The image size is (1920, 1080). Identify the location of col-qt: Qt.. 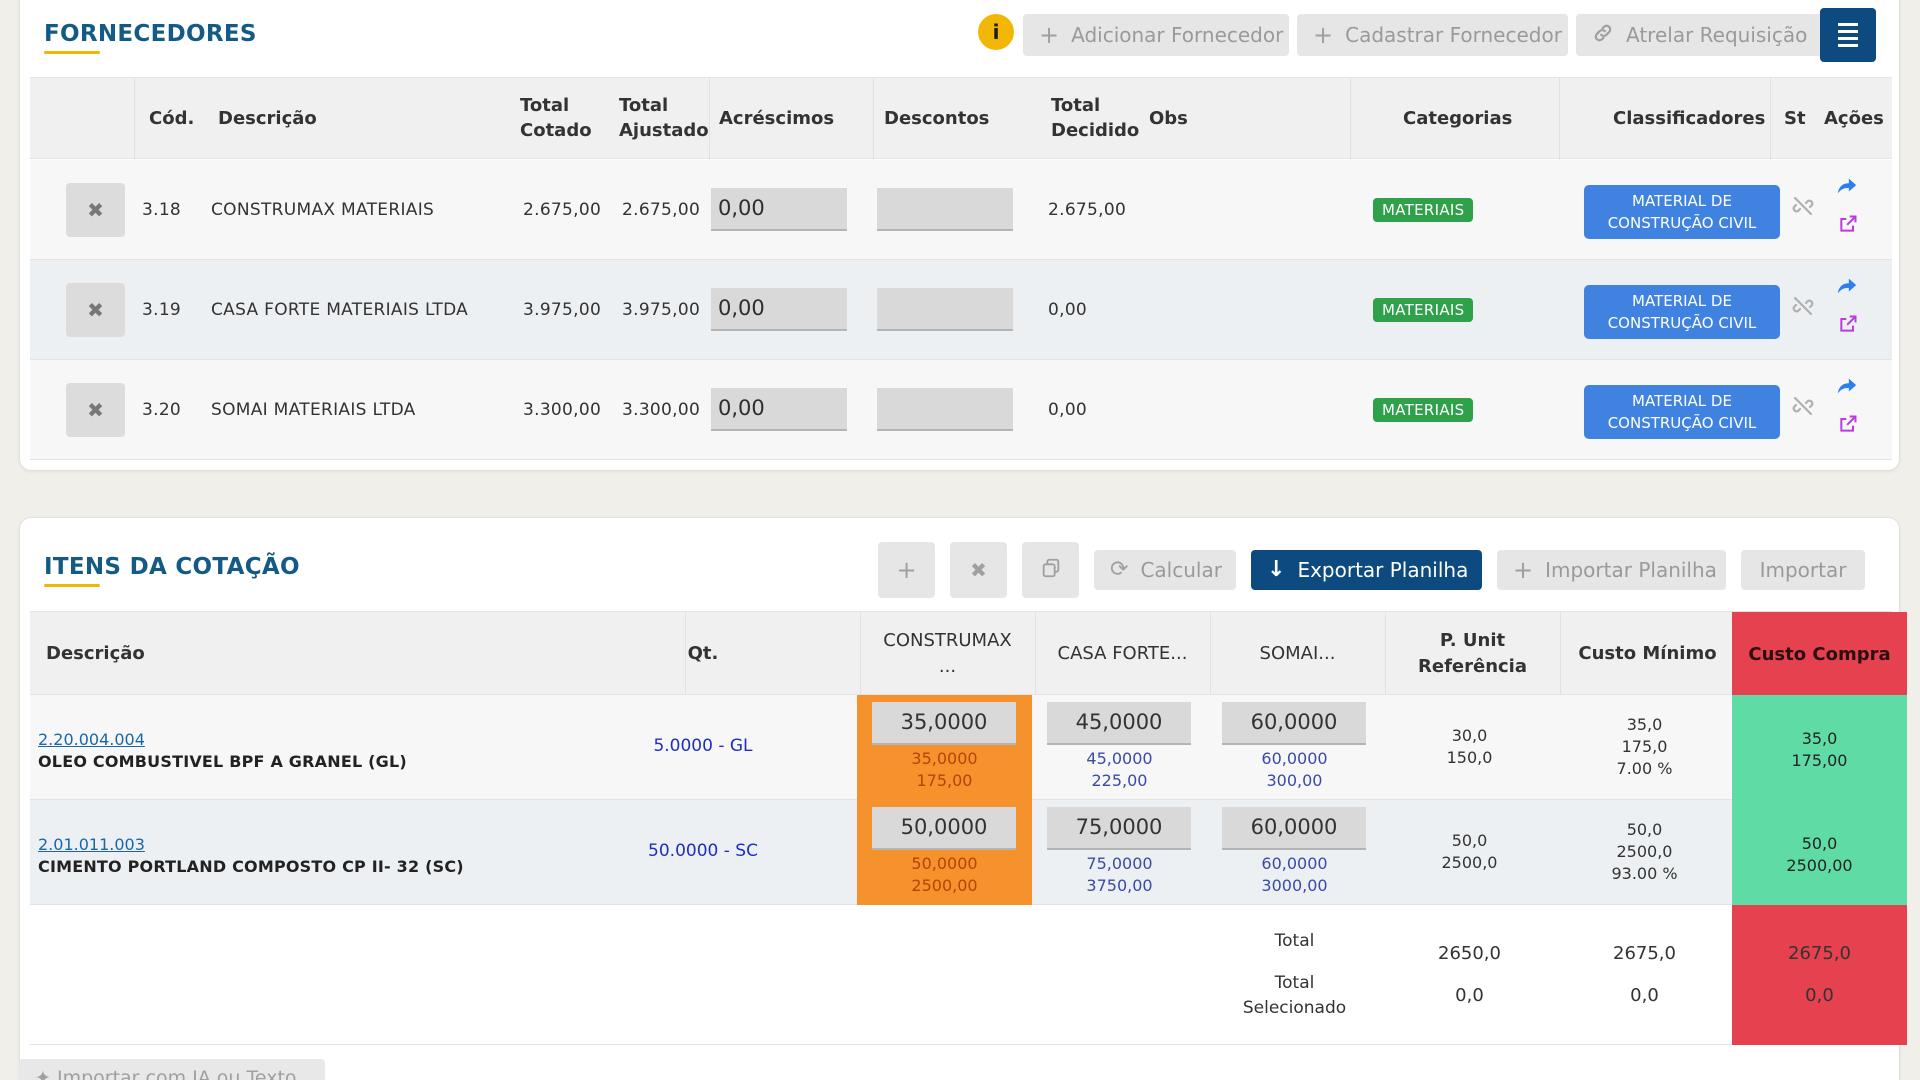
(703, 653).